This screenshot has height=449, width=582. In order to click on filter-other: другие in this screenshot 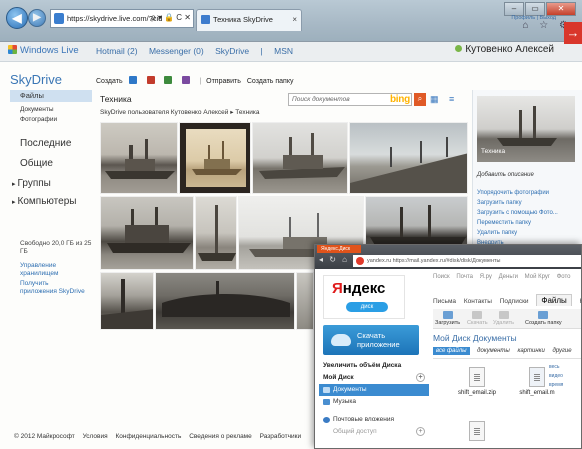, I will do `click(562, 351)`.